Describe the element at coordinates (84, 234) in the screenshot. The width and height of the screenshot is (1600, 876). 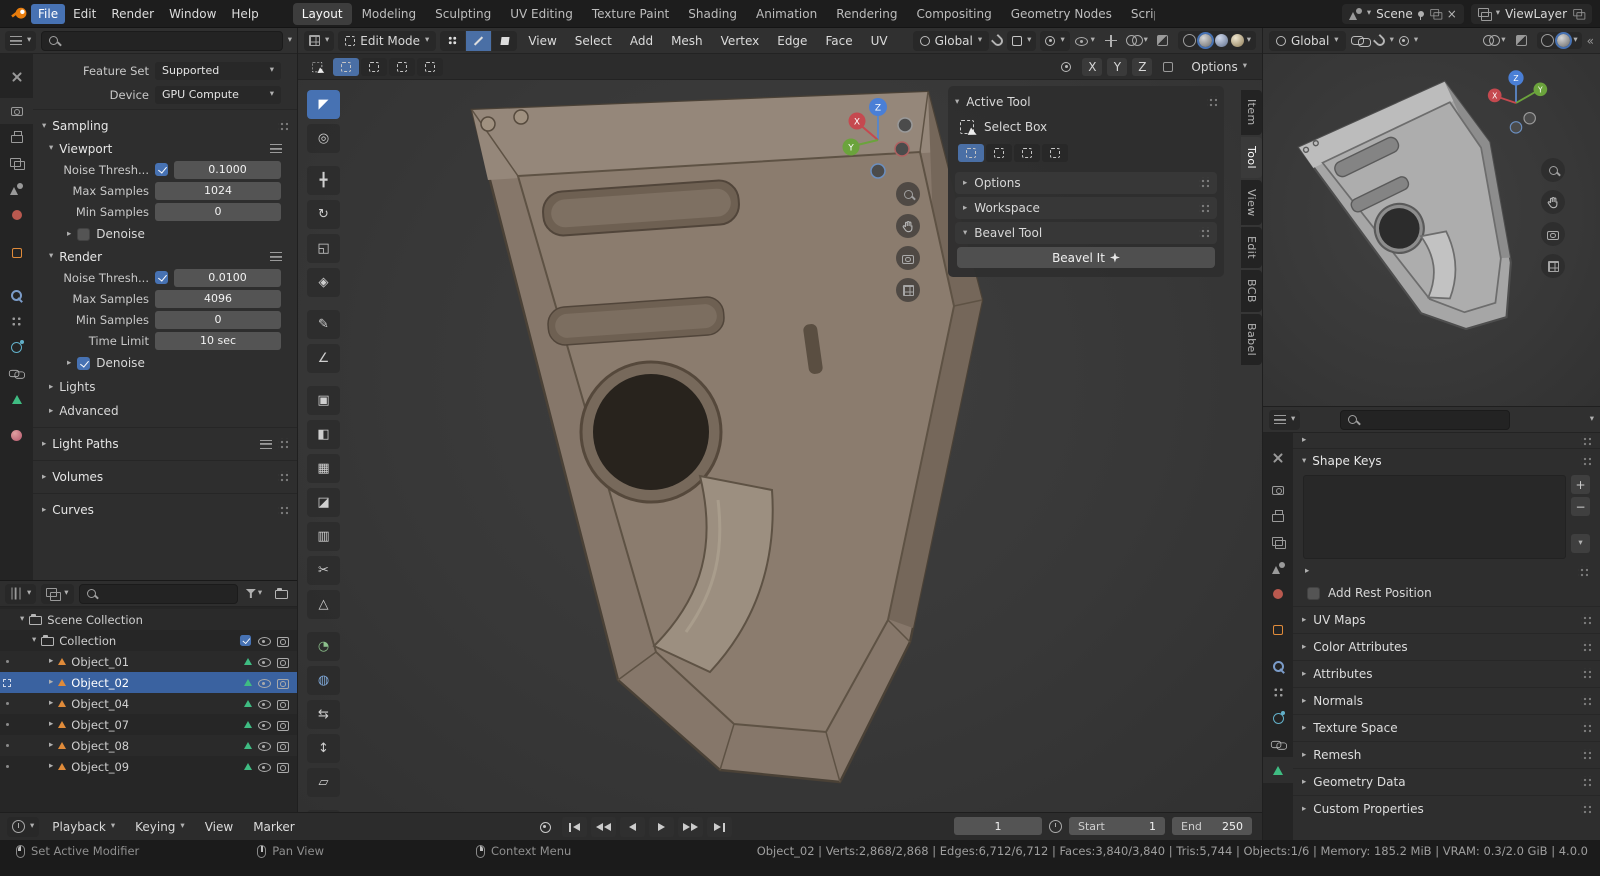
I see `vp-denoise-checkbox` at that location.